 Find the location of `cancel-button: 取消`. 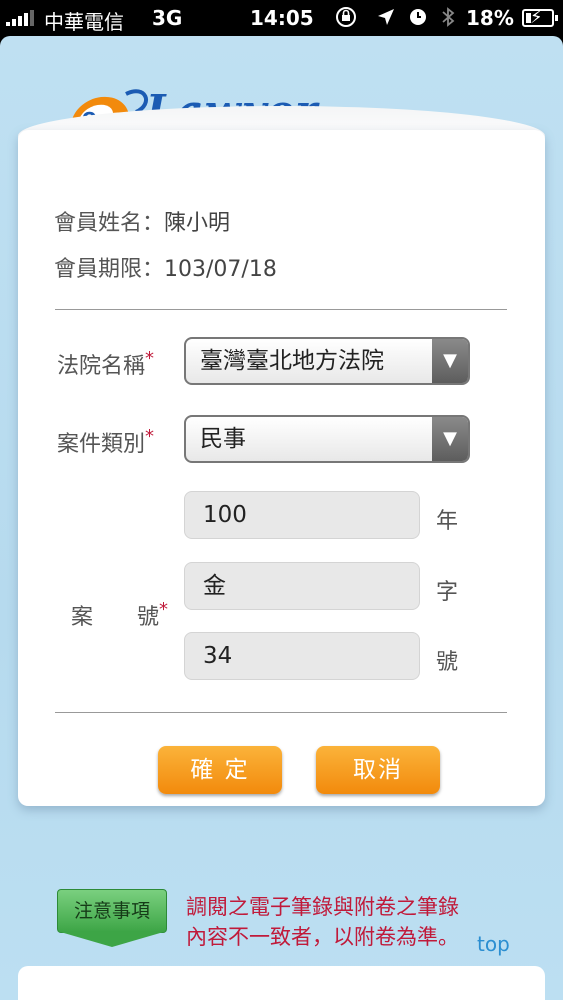

cancel-button: 取消 is located at coordinates (378, 770).